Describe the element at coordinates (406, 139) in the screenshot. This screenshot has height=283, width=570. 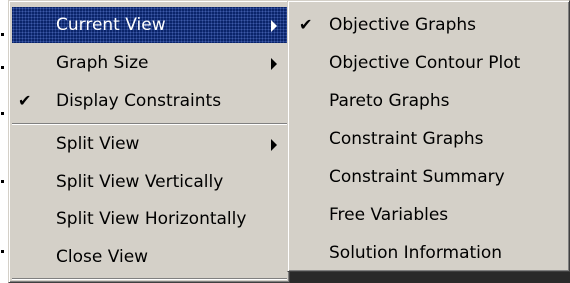
I see `submenu-item-label: Constraint Graphs` at that location.